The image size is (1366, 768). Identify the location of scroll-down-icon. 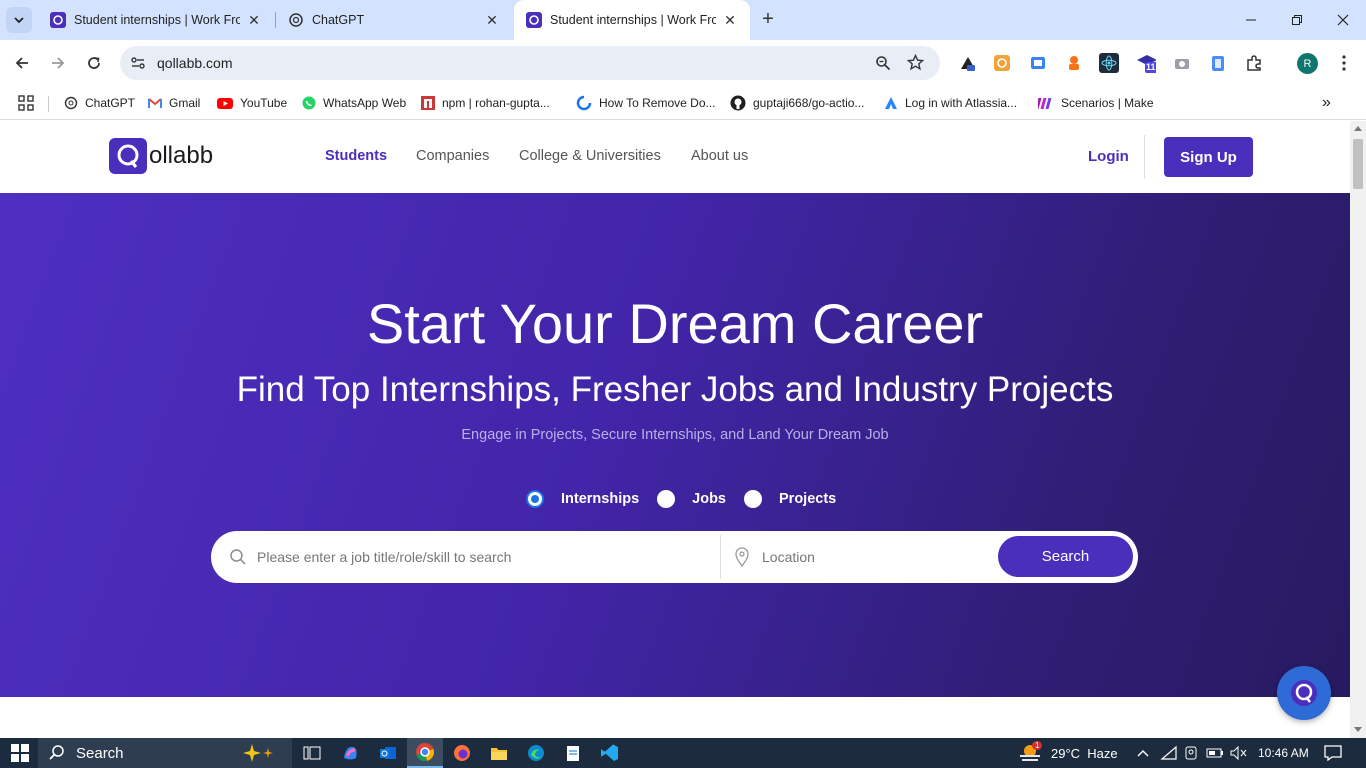
(1358, 729).